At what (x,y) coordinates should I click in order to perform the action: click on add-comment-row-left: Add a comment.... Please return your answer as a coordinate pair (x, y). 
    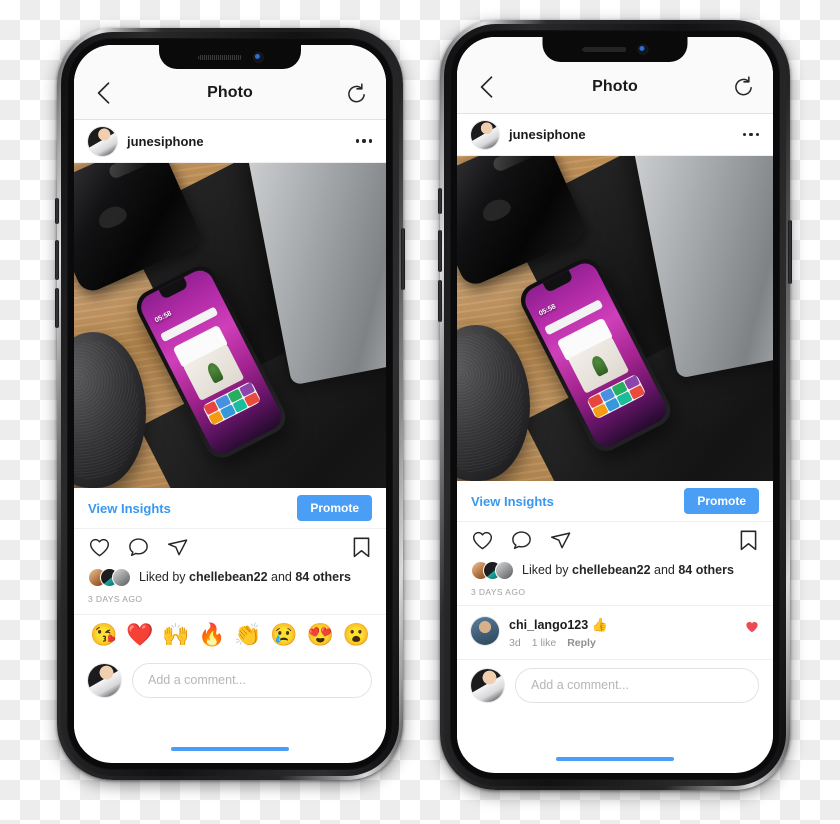
    Looking at the image, I should click on (230, 680).